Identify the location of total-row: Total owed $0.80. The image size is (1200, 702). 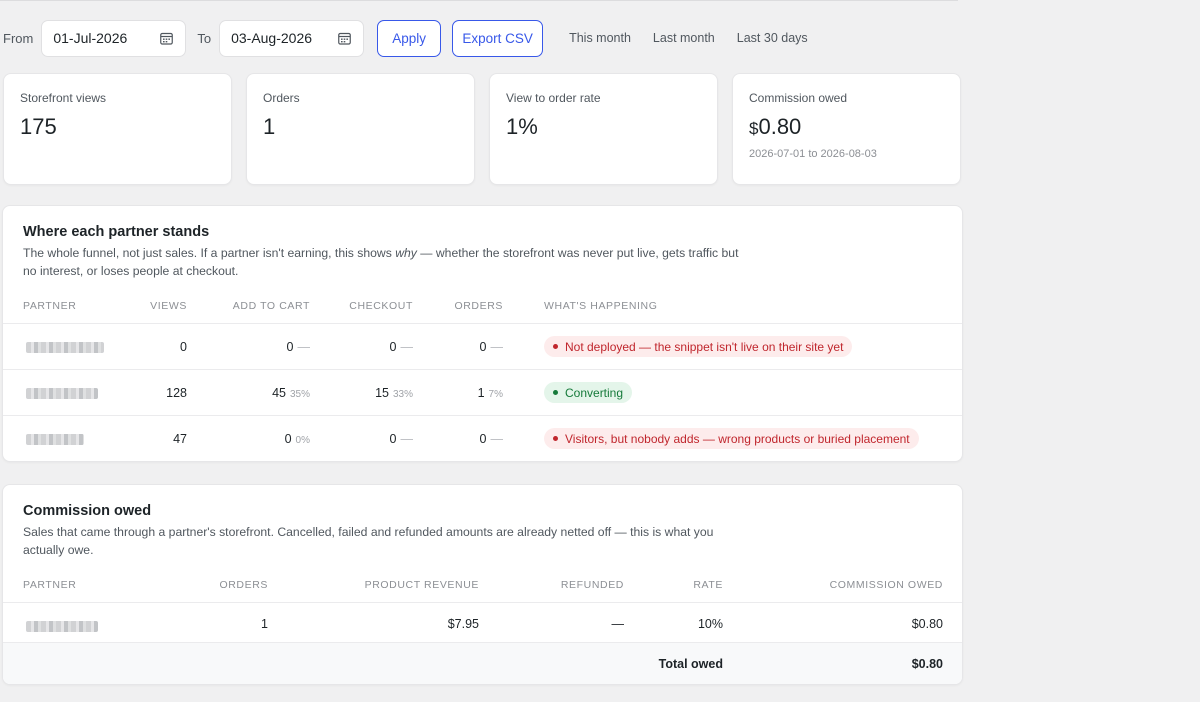
(482, 663).